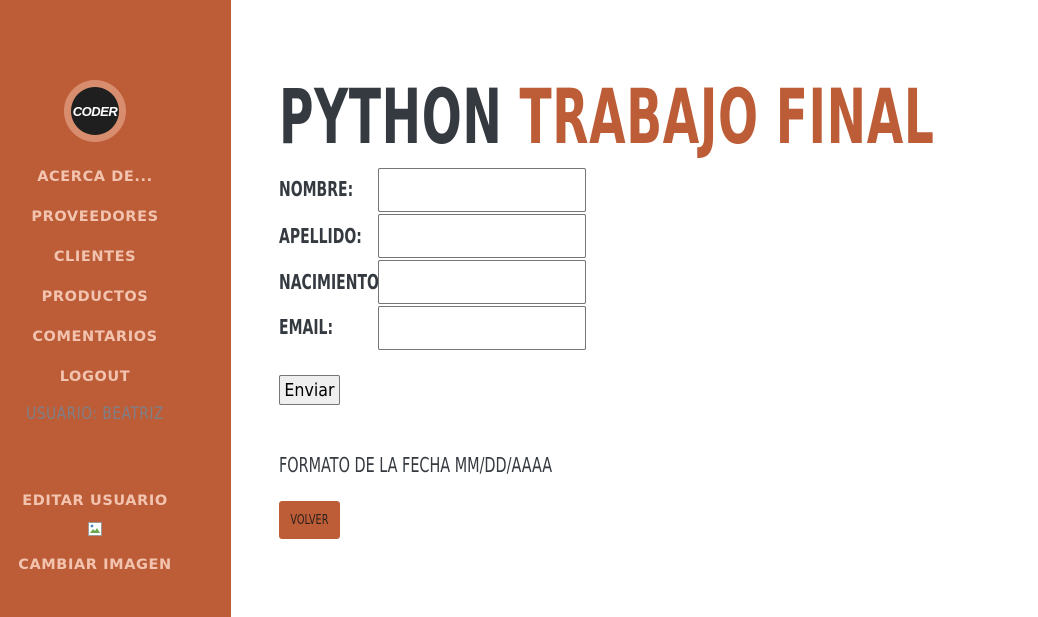 The image size is (1038, 617). What do you see at coordinates (320, 236) in the screenshot?
I see `apellido-label: APELLIDO:` at bounding box center [320, 236].